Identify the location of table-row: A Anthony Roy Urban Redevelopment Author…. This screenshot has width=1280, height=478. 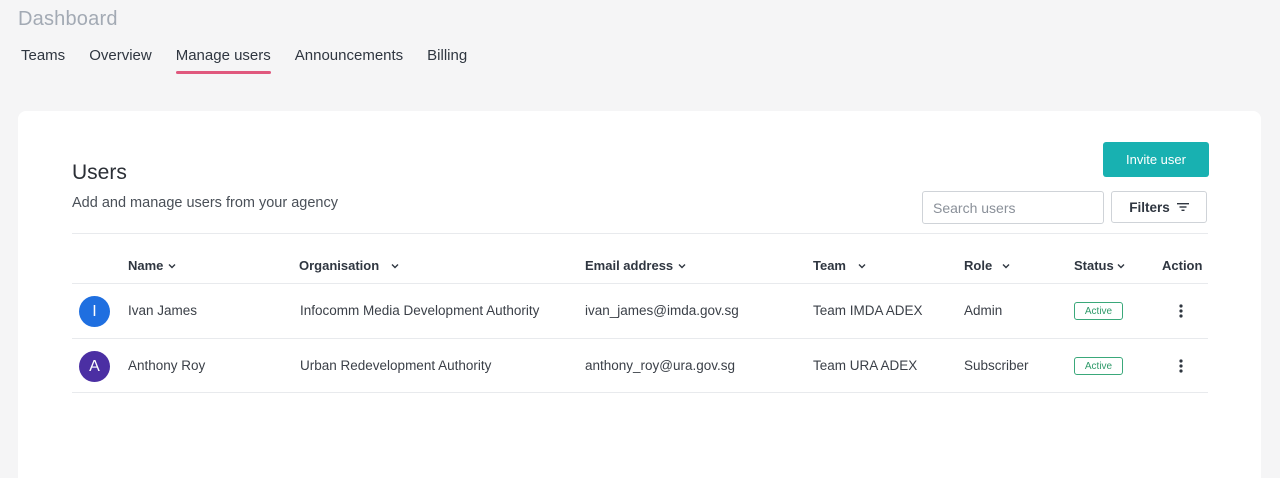
(640, 365).